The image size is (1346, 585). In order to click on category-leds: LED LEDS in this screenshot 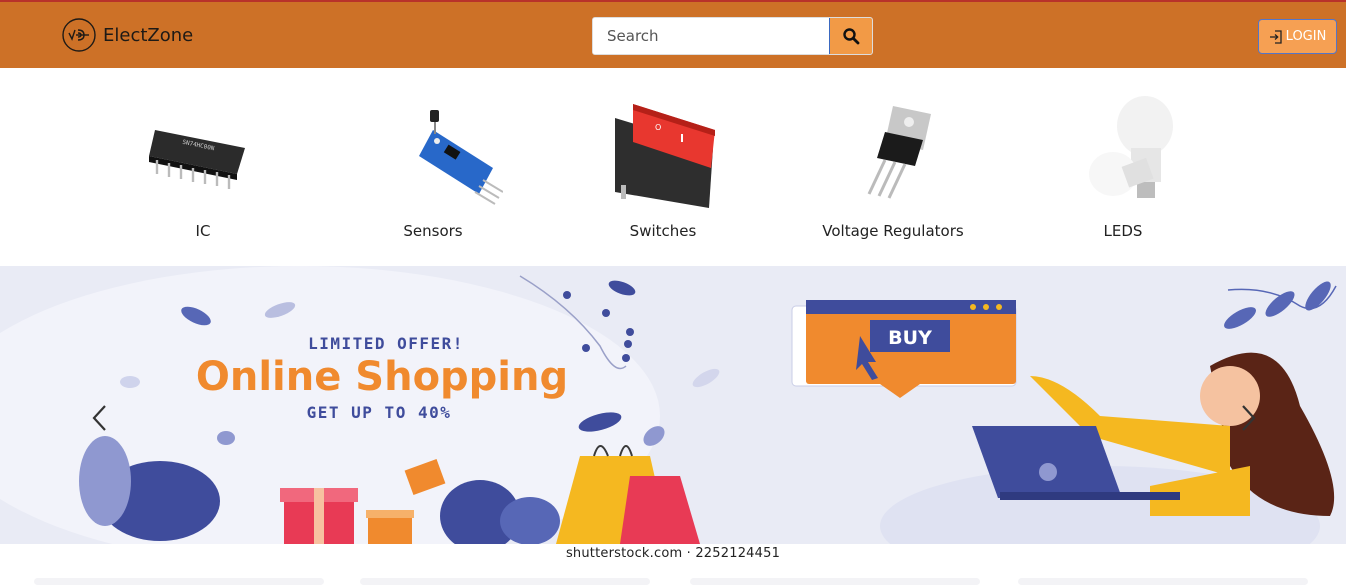, I will do `click(1123, 165)`.